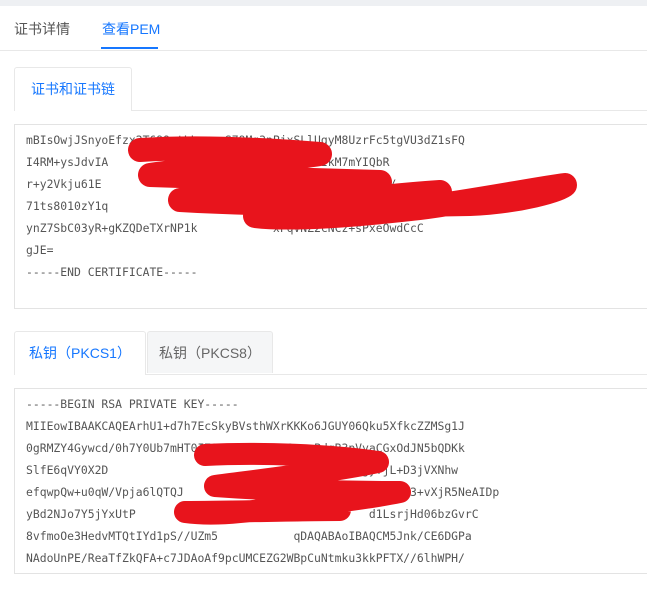 This screenshot has height=597, width=647. What do you see at coordinates (210, 352) in the screenshot?
I see `tab-private-key-pkcs8: 私钥（PKCS8）` at bounding box center [210, 352].